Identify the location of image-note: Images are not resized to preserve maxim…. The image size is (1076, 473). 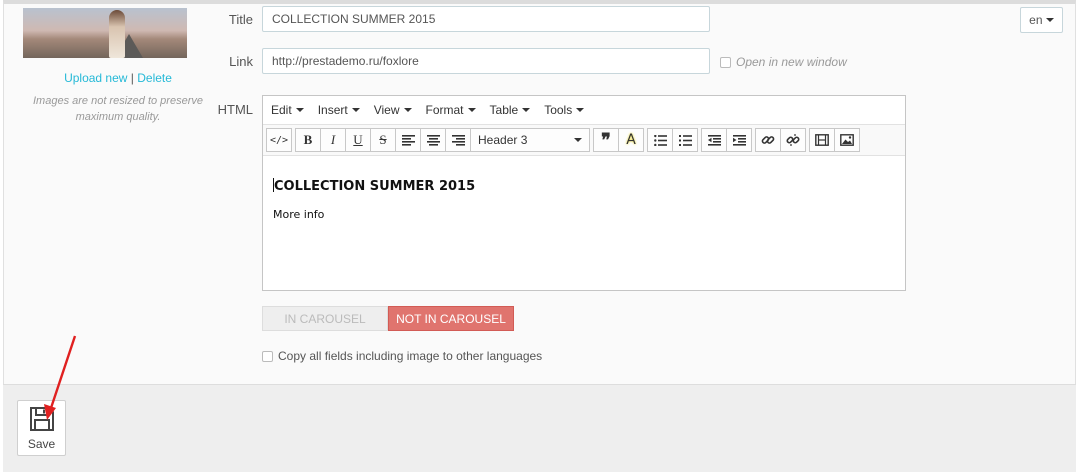
(118, 109).